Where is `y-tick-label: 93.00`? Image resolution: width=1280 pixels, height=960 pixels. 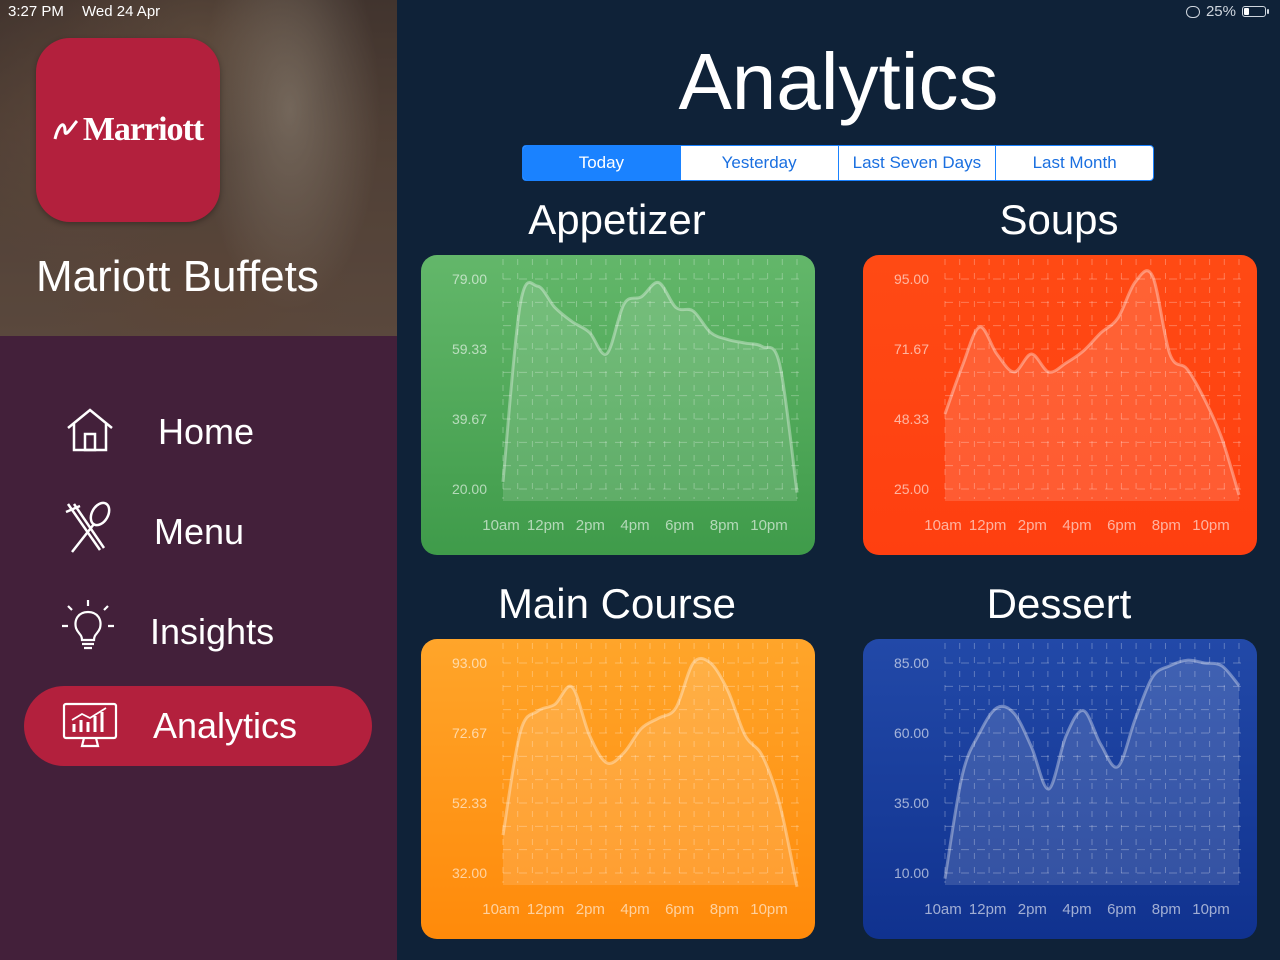 y-tick-label: 93.00 is located at coordinates (469, 663).